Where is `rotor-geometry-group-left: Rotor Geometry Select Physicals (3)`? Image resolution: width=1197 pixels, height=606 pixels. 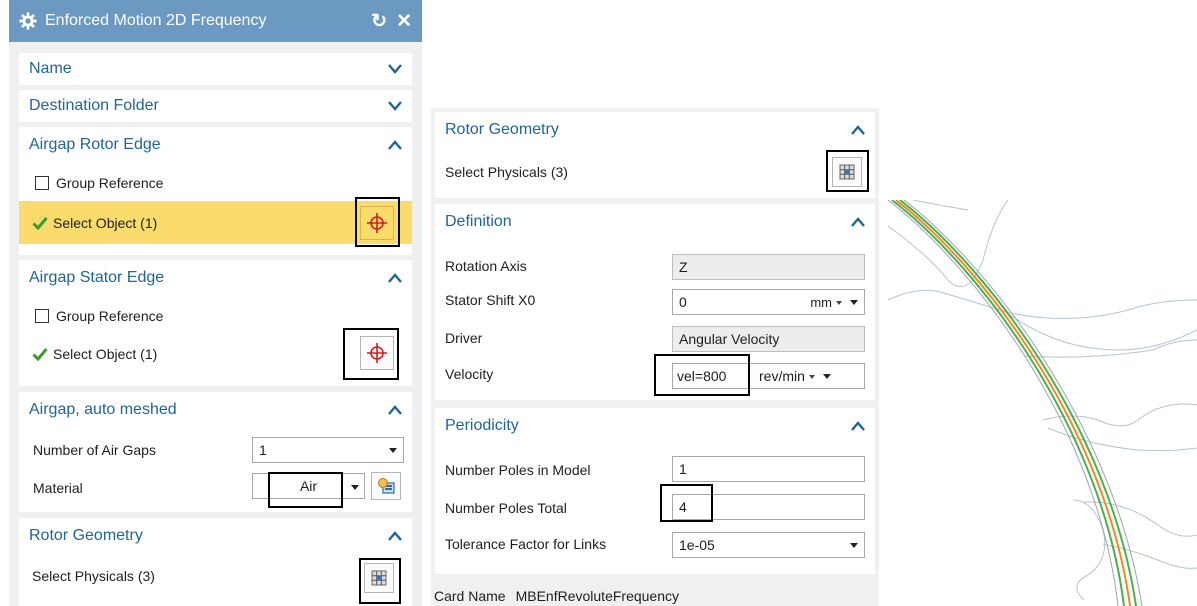
rotor-geometry-group-left: Rotor Geometry Select Physicals (3) is located at coordinates (215, 562).